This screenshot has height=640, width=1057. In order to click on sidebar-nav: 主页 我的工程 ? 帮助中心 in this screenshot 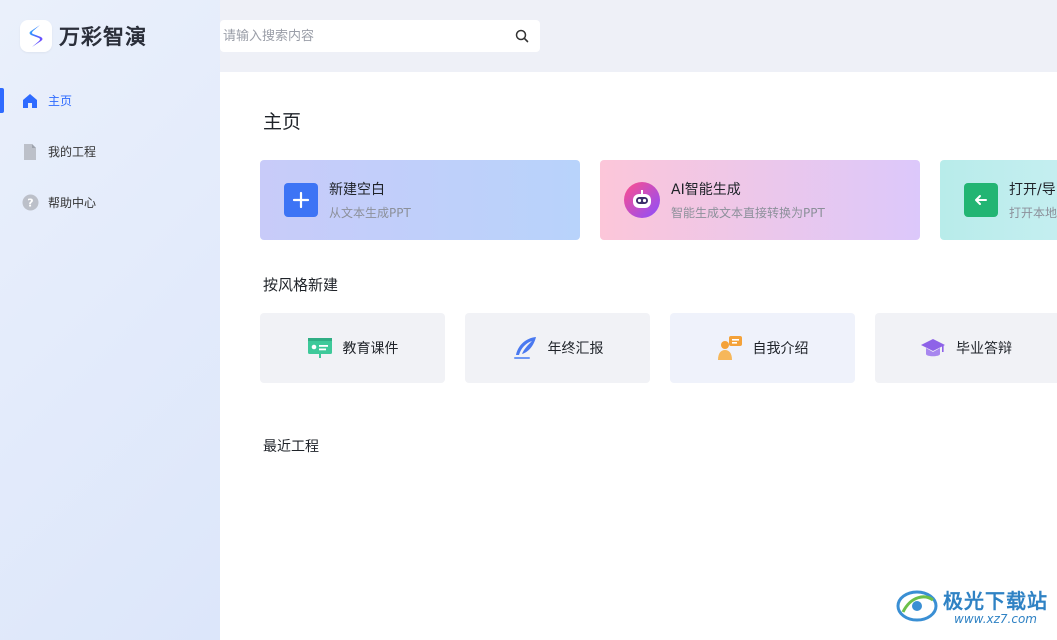, I will do `click(110, 162)`.